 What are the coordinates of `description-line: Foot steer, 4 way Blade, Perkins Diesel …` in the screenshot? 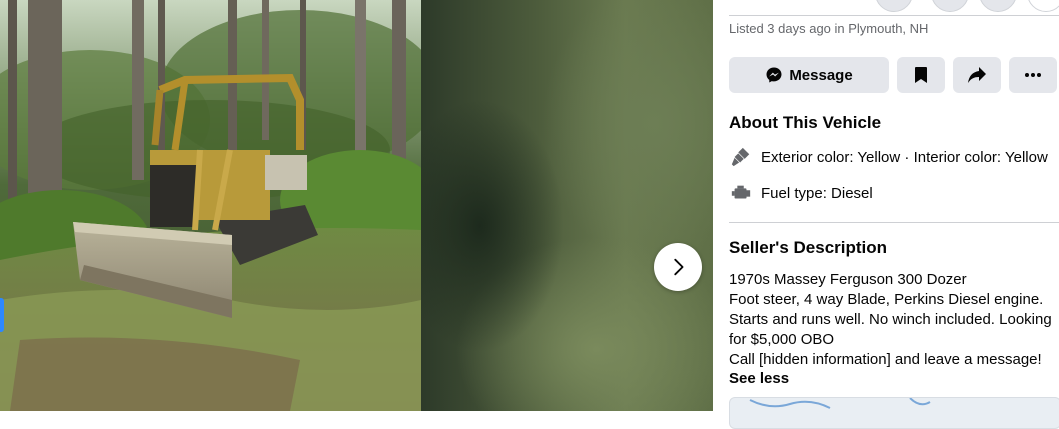 It's located at (886, 299).